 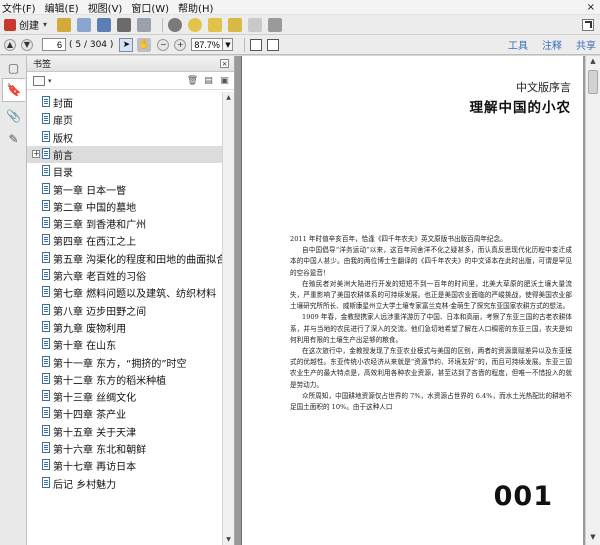 I want to click on bookmarks-scrollbar: ▲ ▼, so click(x=228, y=318).